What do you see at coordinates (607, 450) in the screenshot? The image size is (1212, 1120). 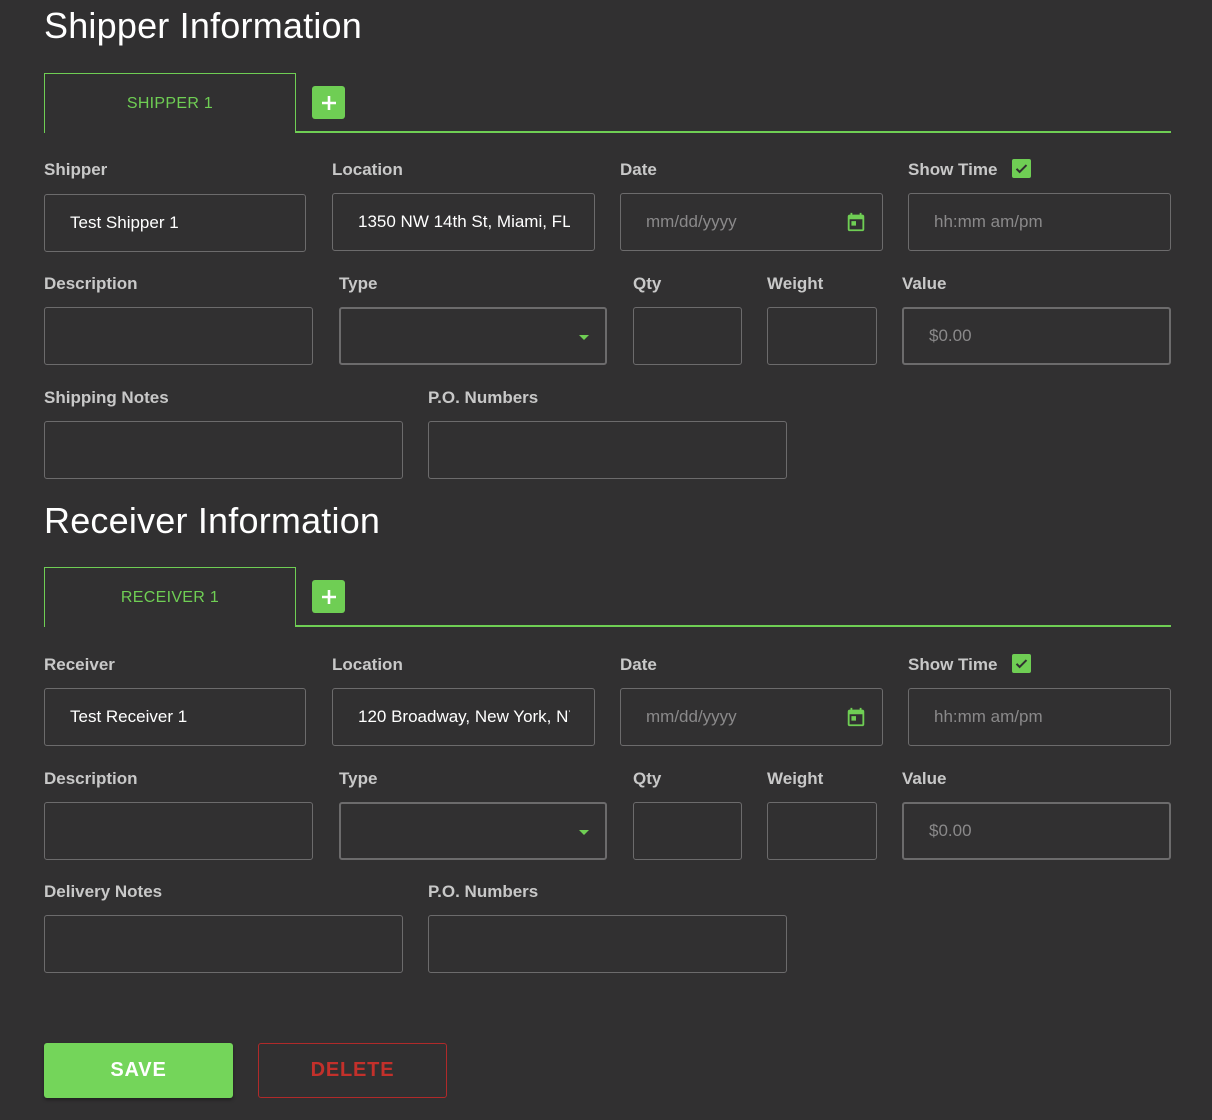 I see `shipper-po-input` at bounding box center [607, 450].